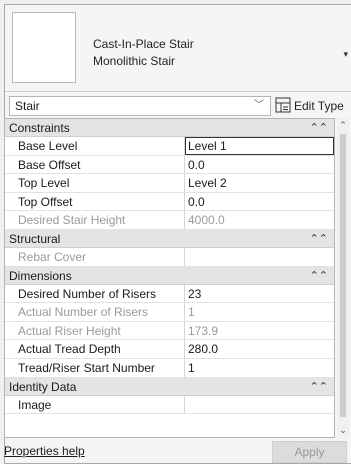 Image resolution: width=351 pixels, height=464 pixels. What do you see at coordinates (259, 105) in the screenshot?
I see `chevron-down-icon: ﹀` at bounding box center [259, 105].